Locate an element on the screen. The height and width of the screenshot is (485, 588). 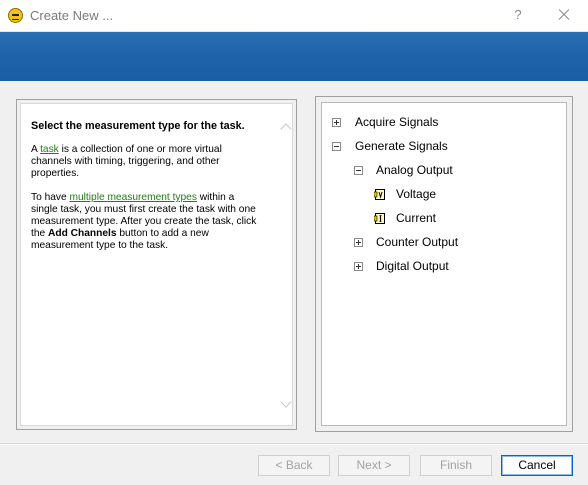
tree-item-label: Generate Signals is located at coordinates (401, 146).